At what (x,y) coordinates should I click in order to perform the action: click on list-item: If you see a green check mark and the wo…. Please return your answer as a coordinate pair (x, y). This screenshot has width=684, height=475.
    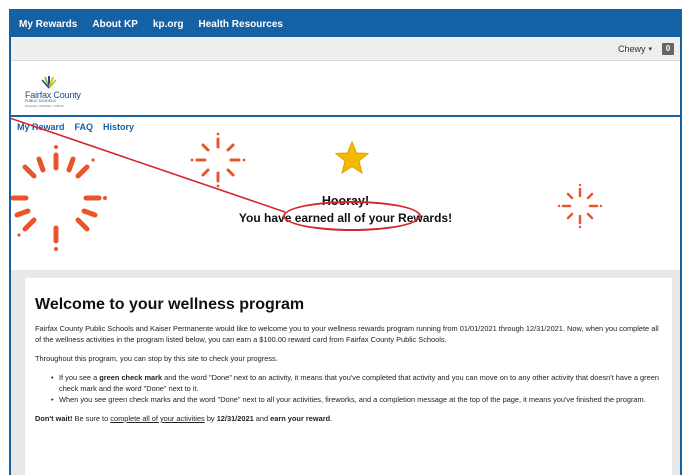
    Looking at the image, I should click on (356, 383).